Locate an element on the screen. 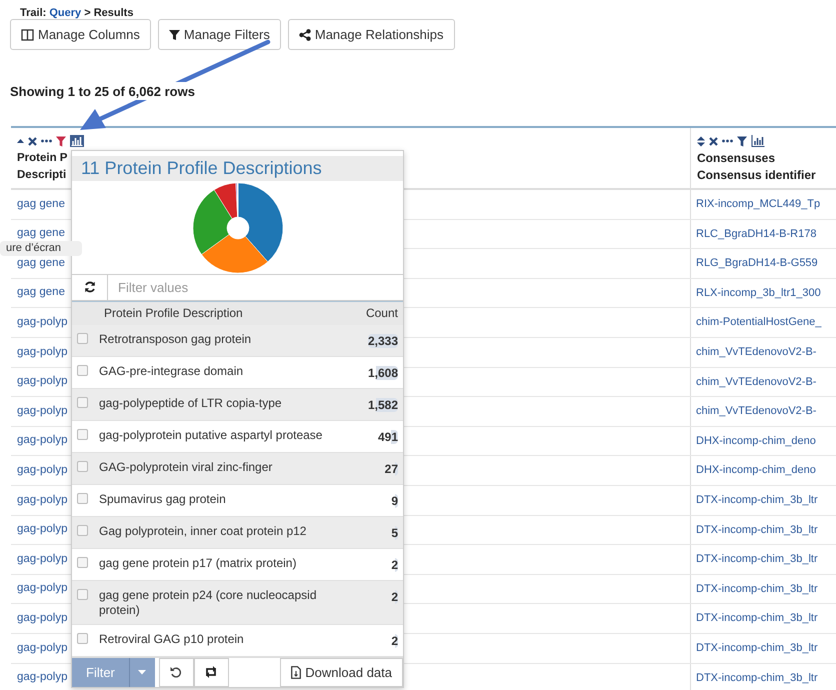 The height and width of the screenshot is (690, 836). toolbar-button: Manage Columns is located at coordinates (80, 34).